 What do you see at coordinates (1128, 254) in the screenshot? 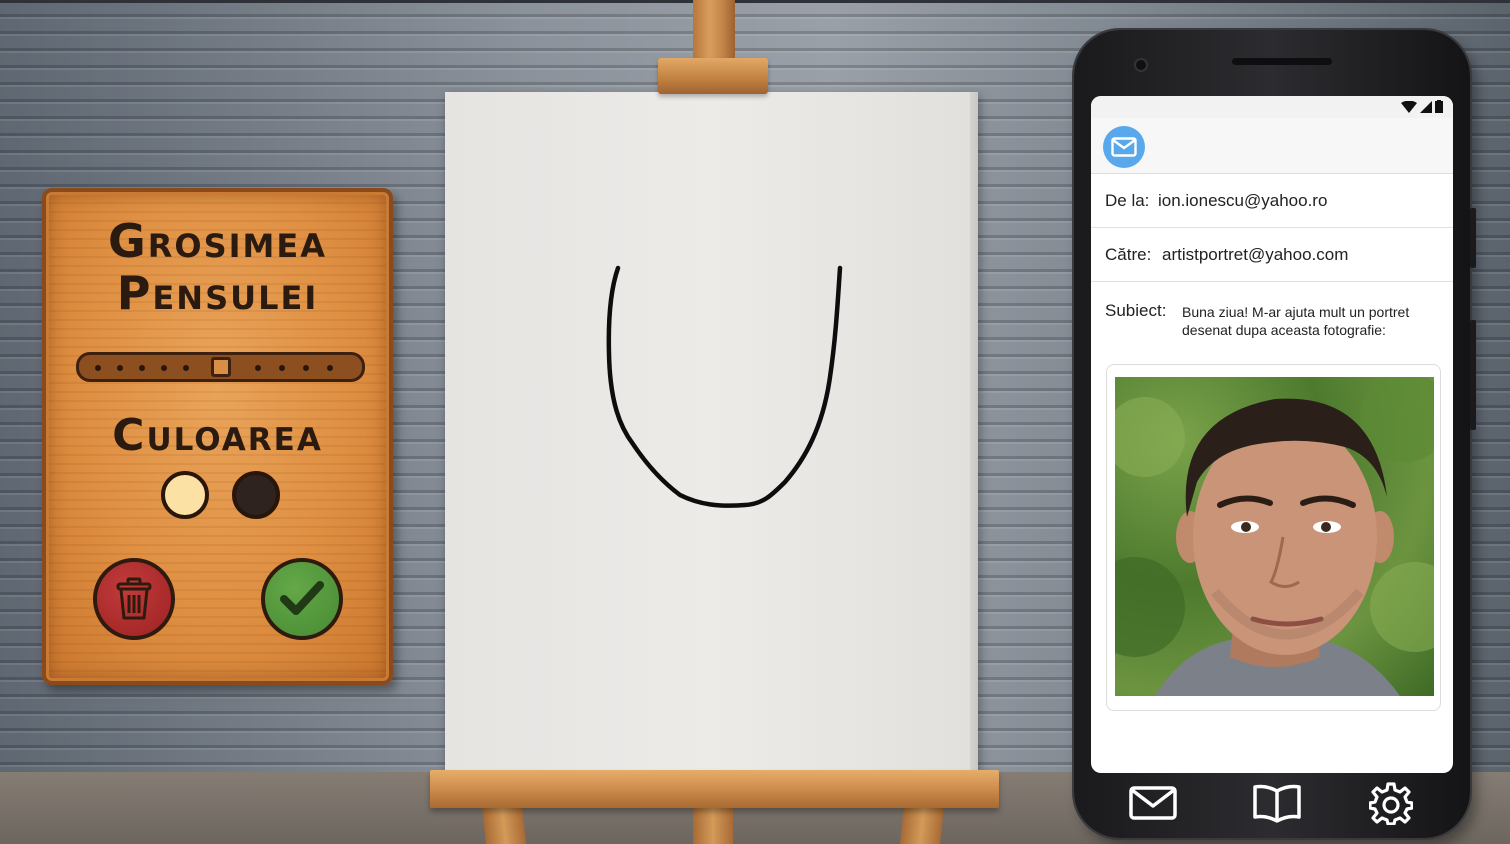
I see `to-label: Către:` at bounding box center [1128, 254].